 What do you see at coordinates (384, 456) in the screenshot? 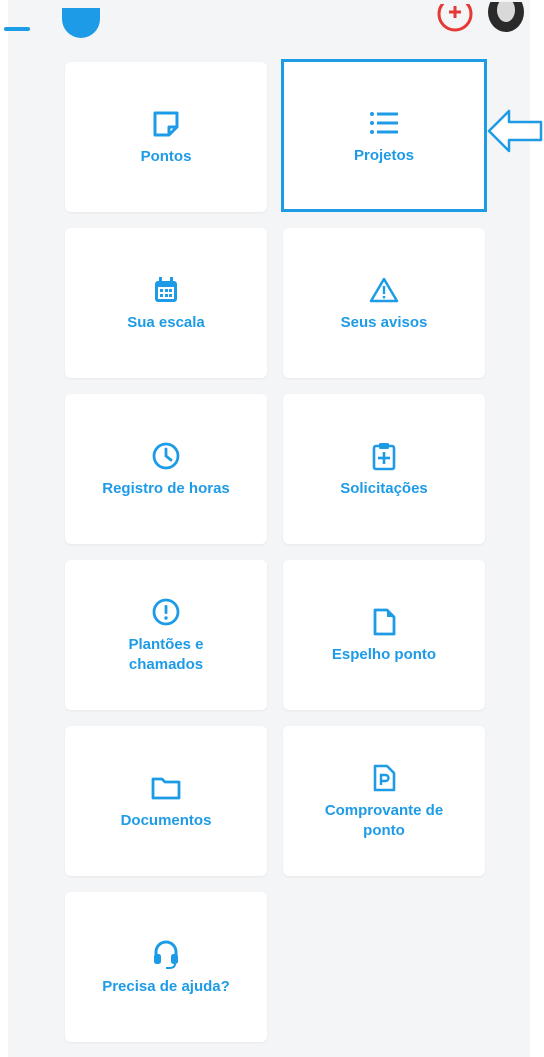
I see `clipboard-plus-icon` at bounding box center [384, 456].